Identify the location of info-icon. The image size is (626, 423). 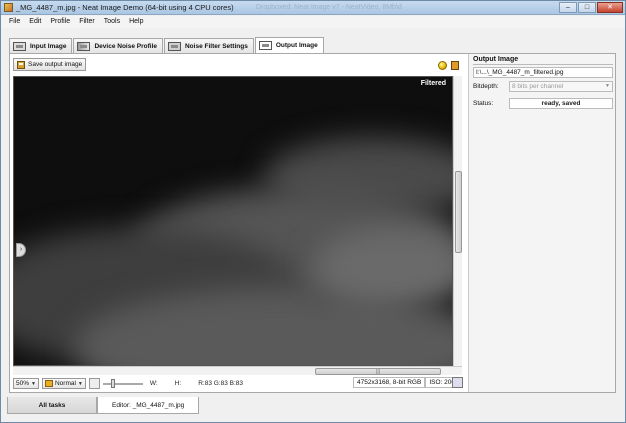
(457, 382).